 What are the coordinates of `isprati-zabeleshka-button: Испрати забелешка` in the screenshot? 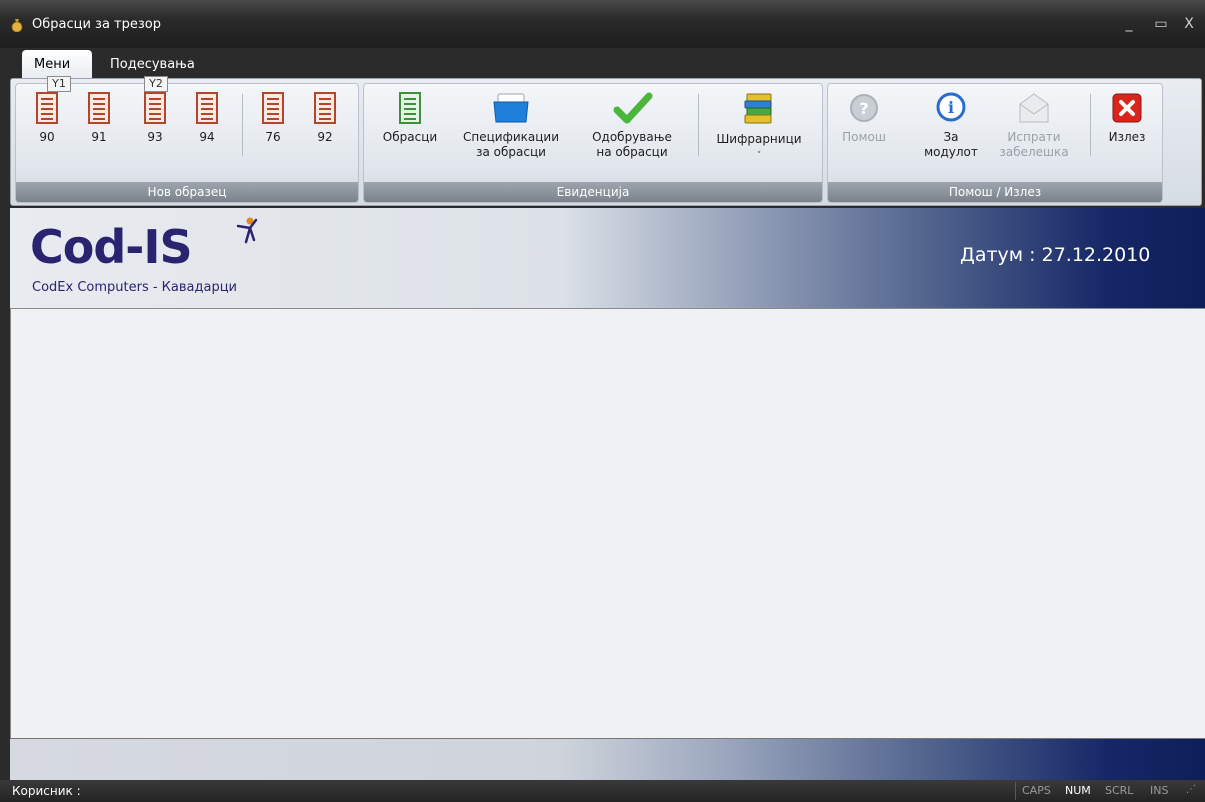 It's located at (1034, 126).